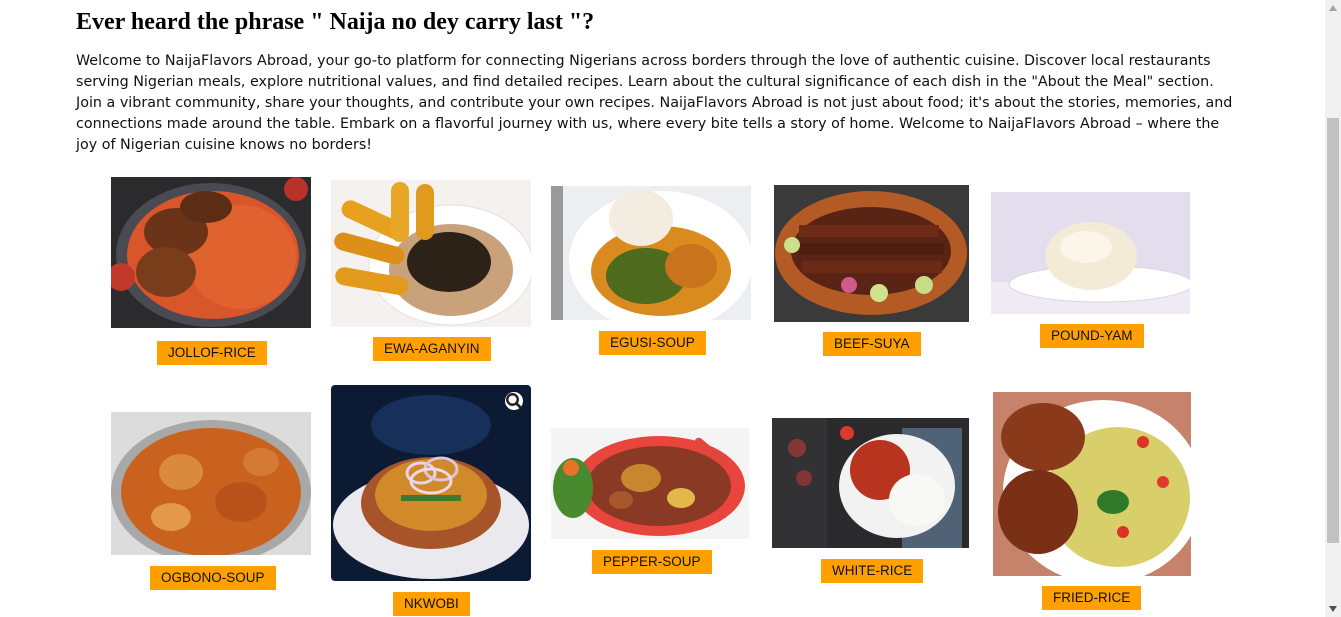 This screenshot has height=617, width=1341. I want to click on magnifier-icon, so click(514, 401).